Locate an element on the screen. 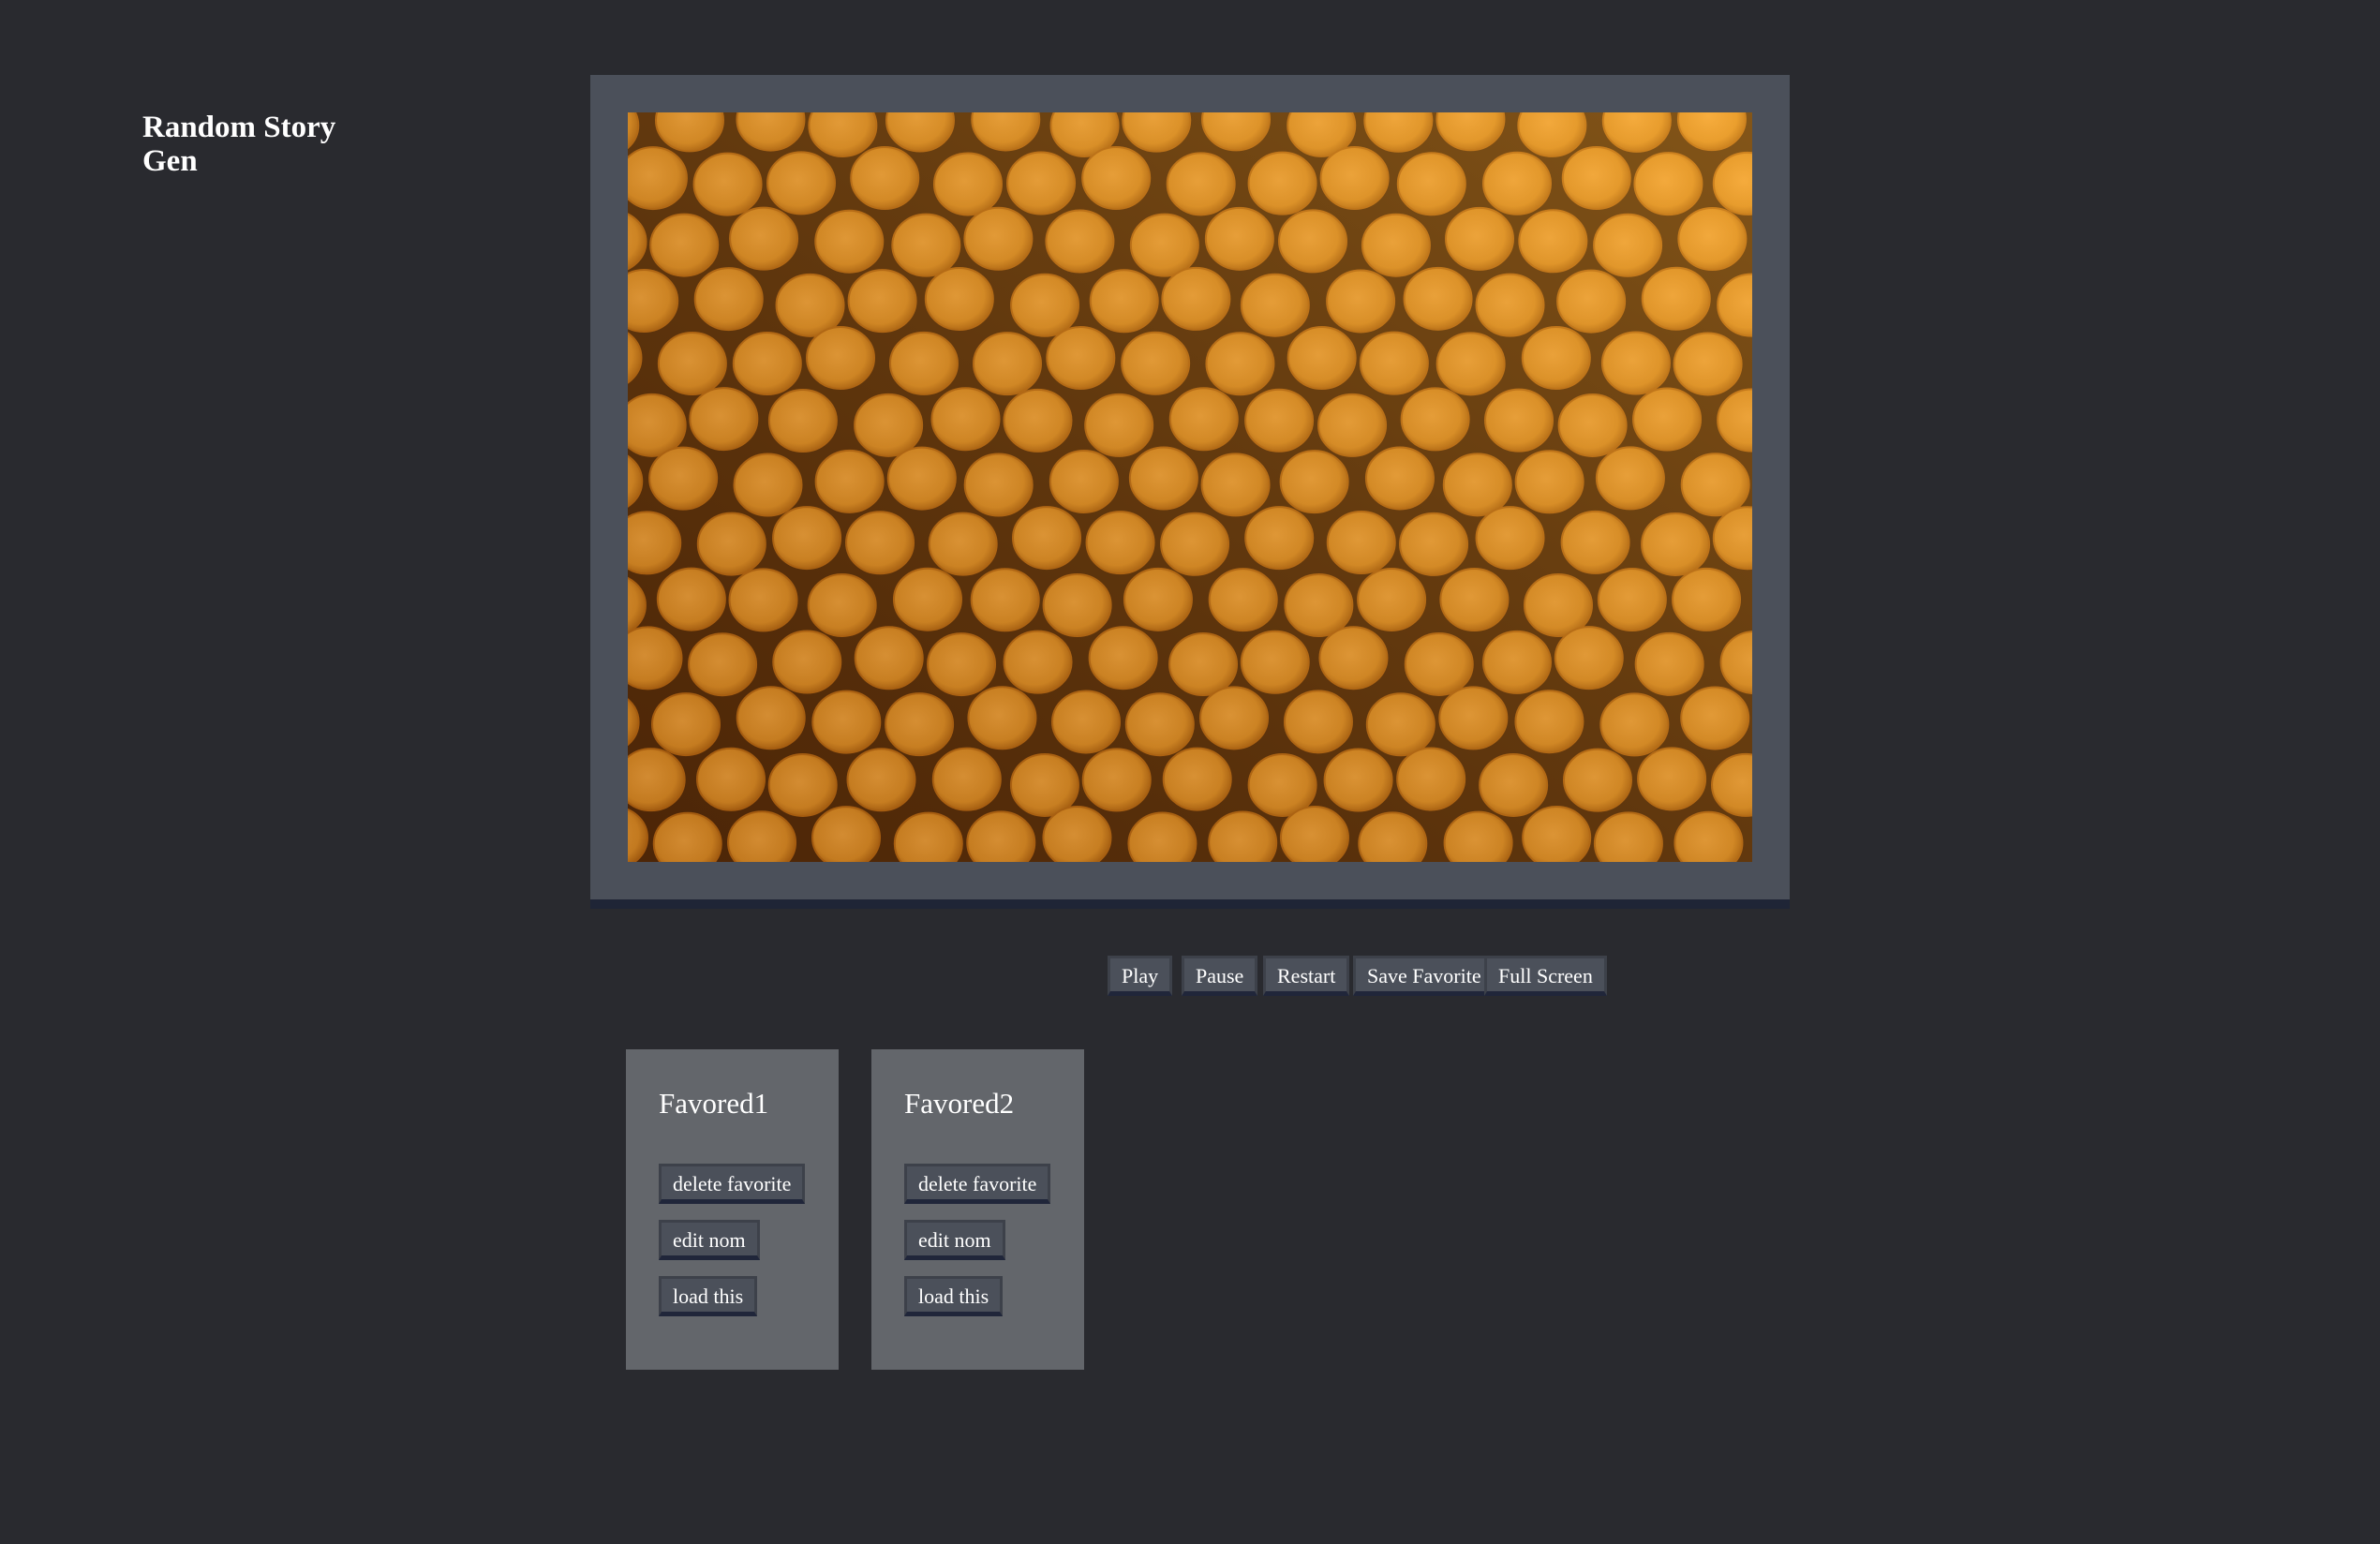 Image resolution: width=2380 pixels, height=1544 pixels. favorite-name: Favored2 is located at coordinates (959, 1104).